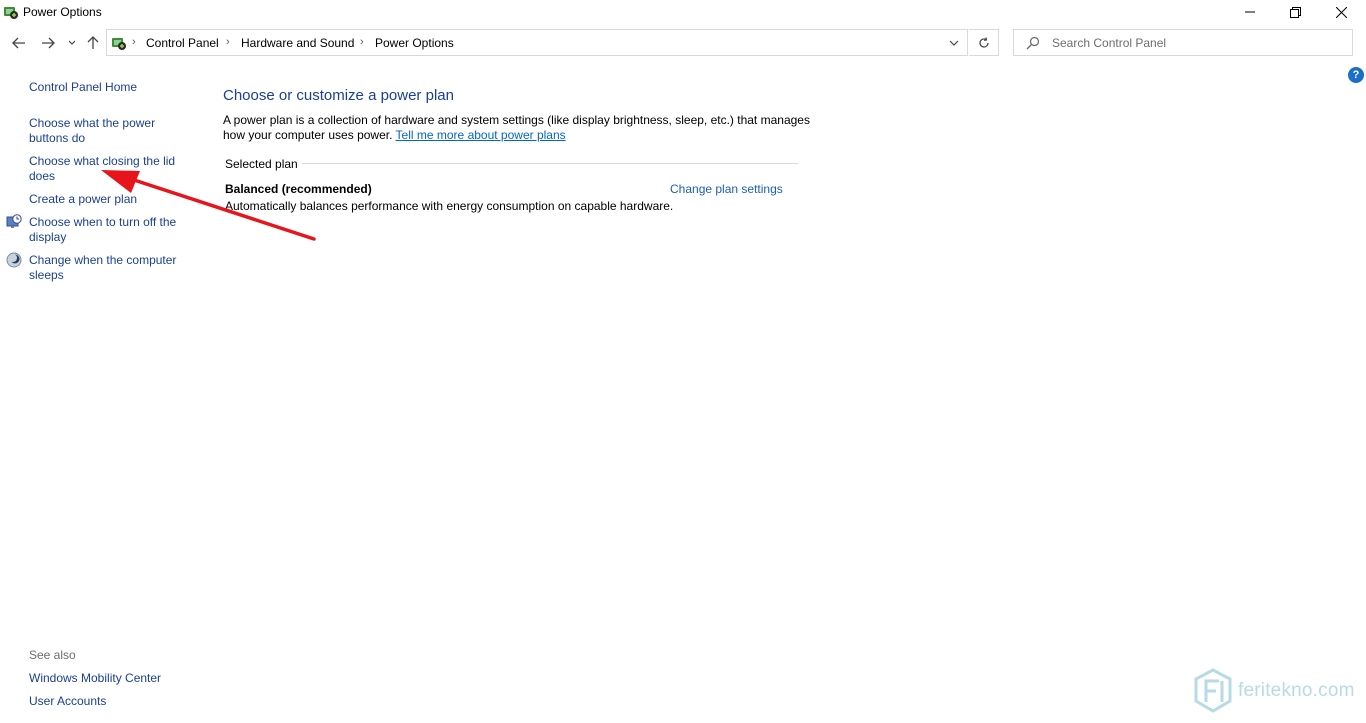 The width and height of the screenshot is (1366, 723). What do you see at coordinates (109, 701) in the screenshot?
I see `see-also-user-accounts: User Accounts` at bounding box center [109, 701].